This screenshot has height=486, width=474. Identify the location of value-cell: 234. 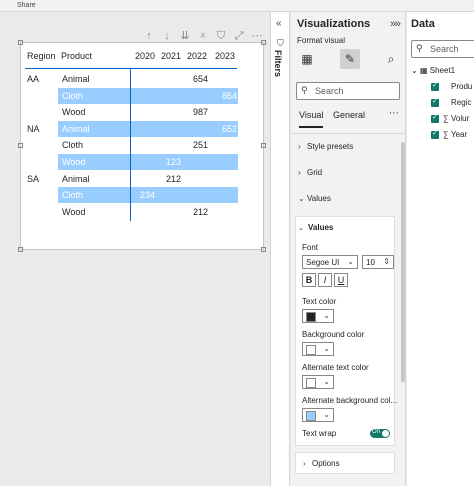
(147, 195).